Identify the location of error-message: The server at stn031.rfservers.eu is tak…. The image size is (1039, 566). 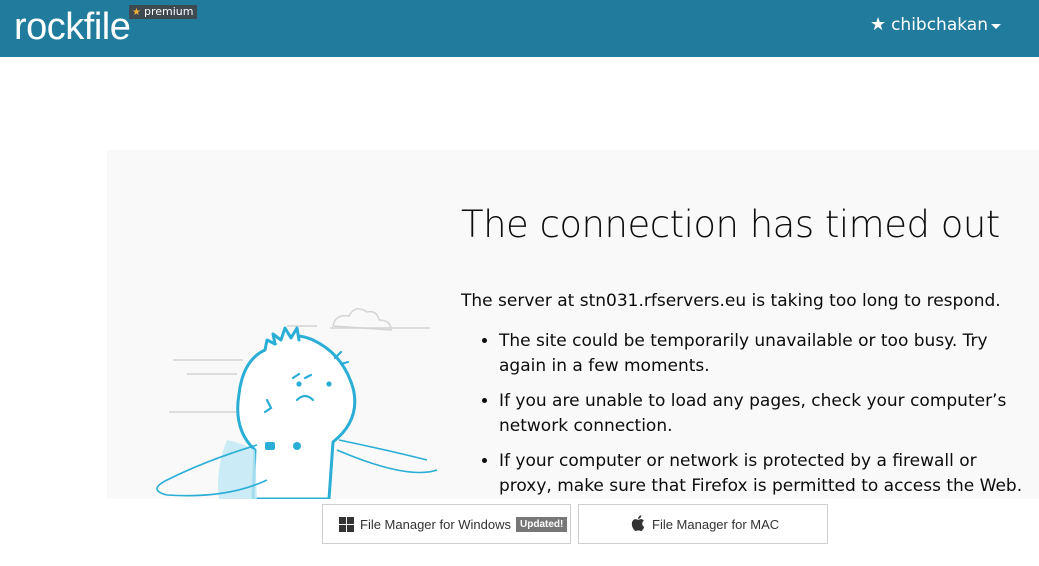
(731, 301).